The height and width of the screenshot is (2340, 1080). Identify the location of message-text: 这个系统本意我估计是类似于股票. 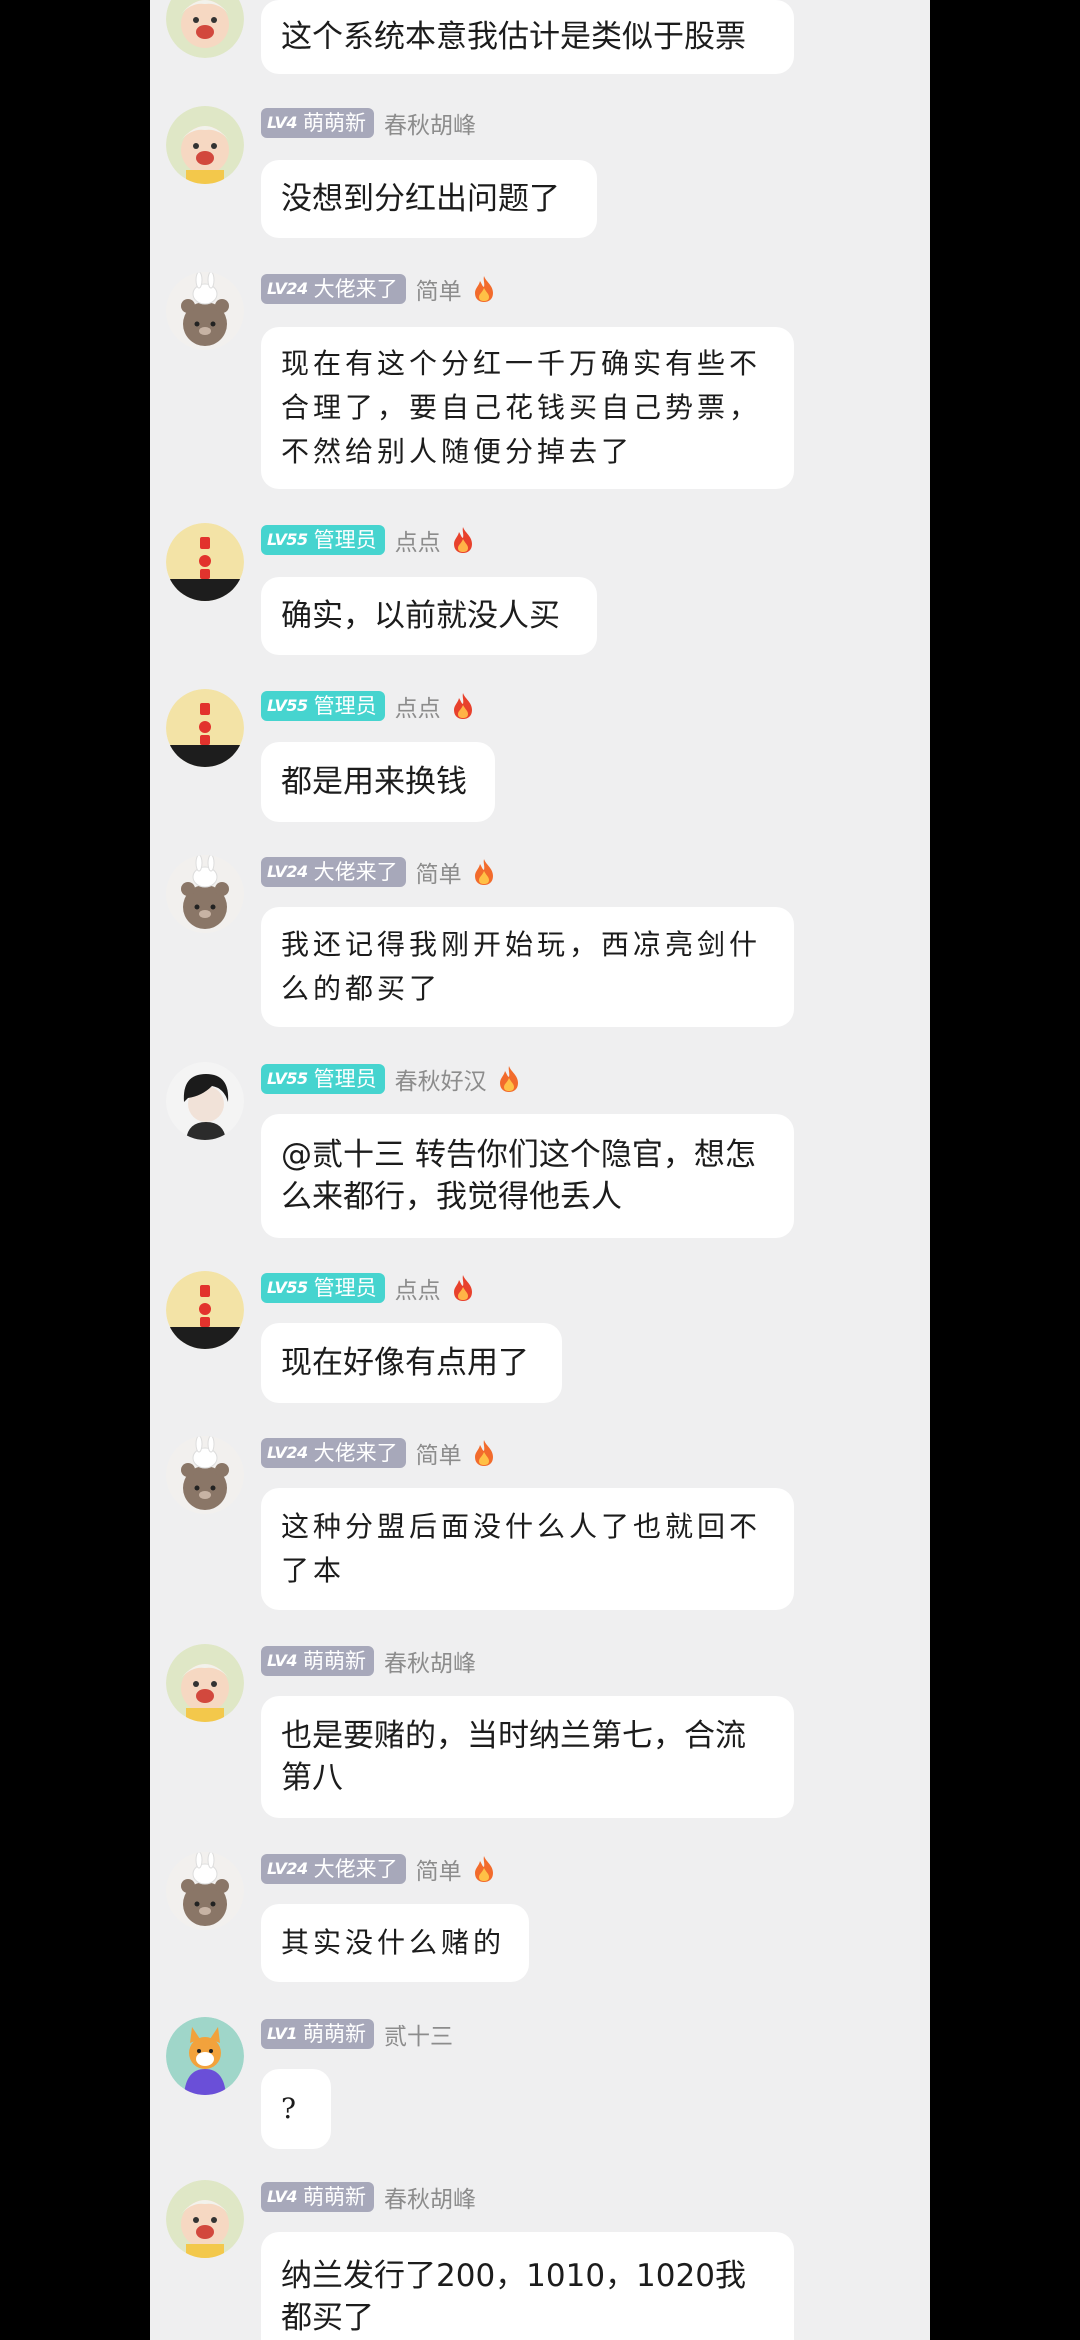
(513, 37).